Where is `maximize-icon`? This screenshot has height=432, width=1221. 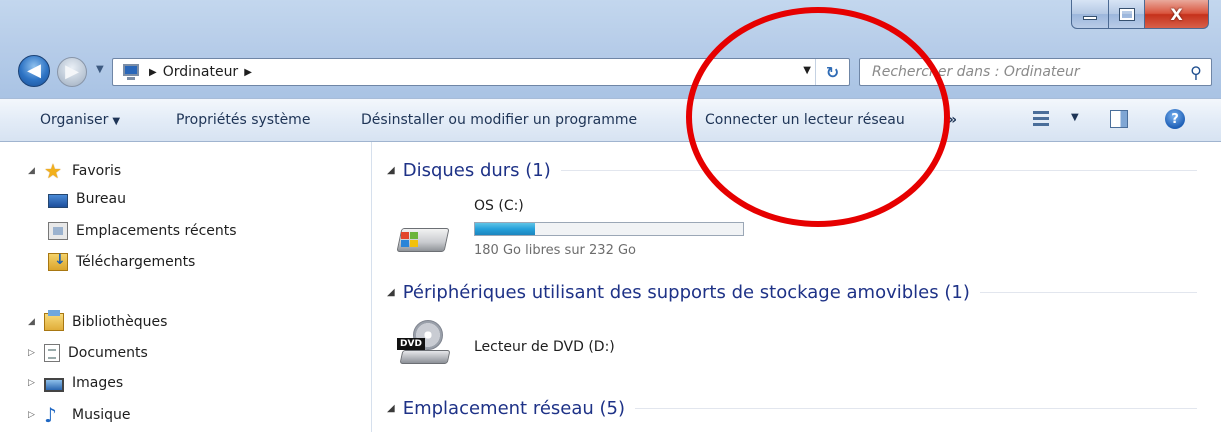
maximize-icon is located at coordinates (1126, 14).